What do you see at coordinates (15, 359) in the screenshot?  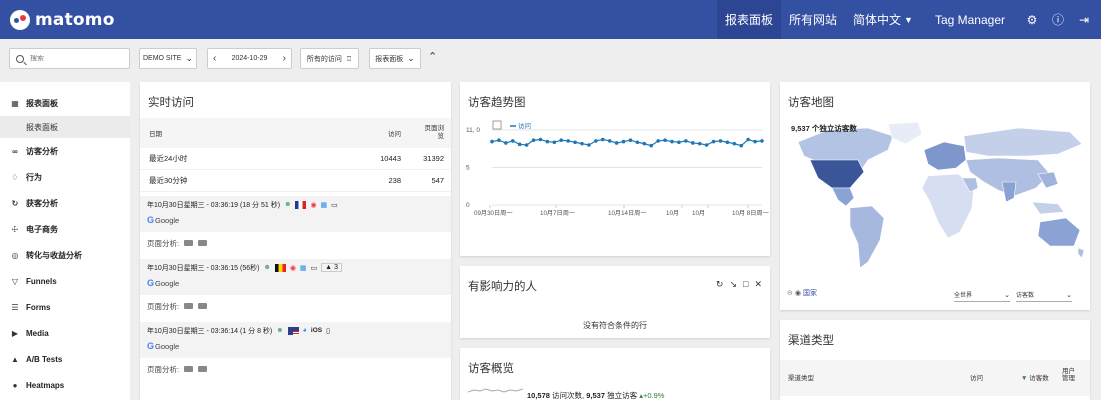 I see `flask-icon: ▲` at bounding box center [15, 359].